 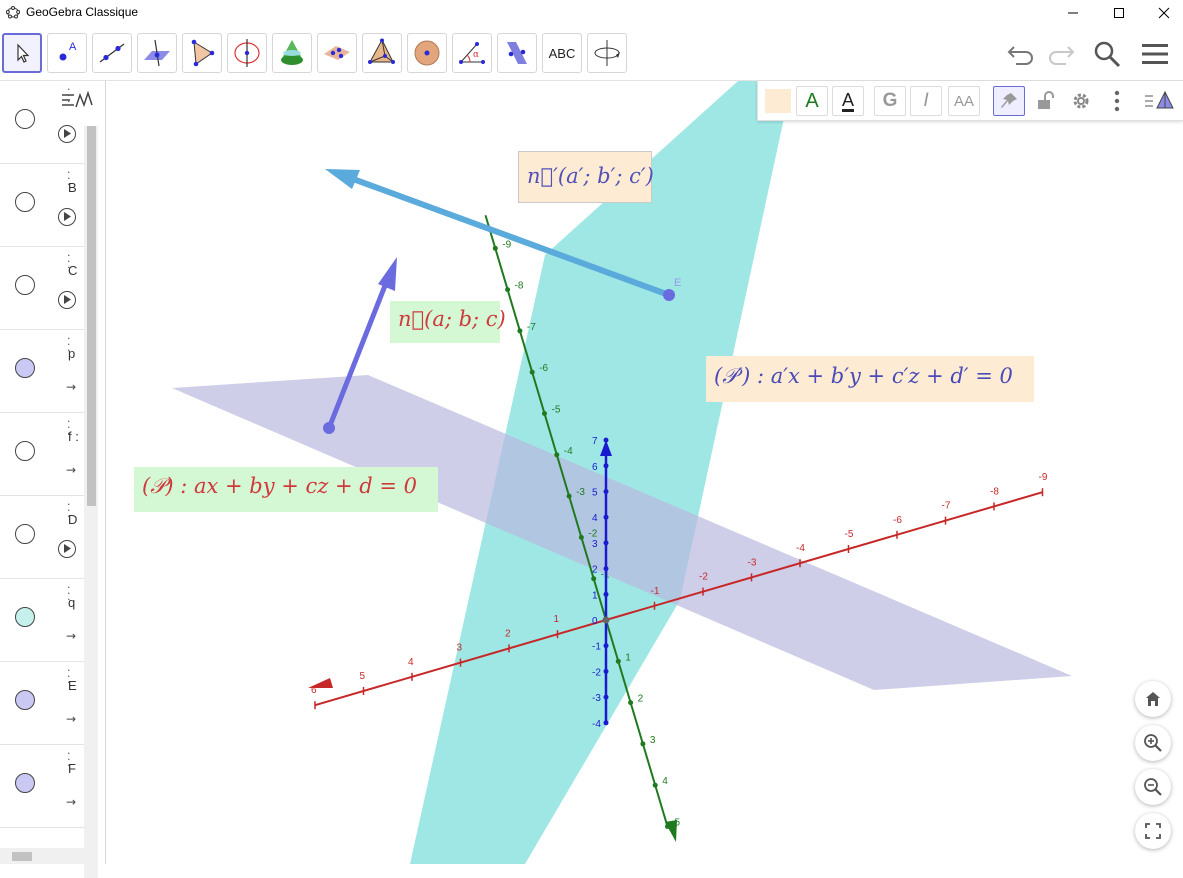 I want to click on point-E, so click(x=669, y=295).